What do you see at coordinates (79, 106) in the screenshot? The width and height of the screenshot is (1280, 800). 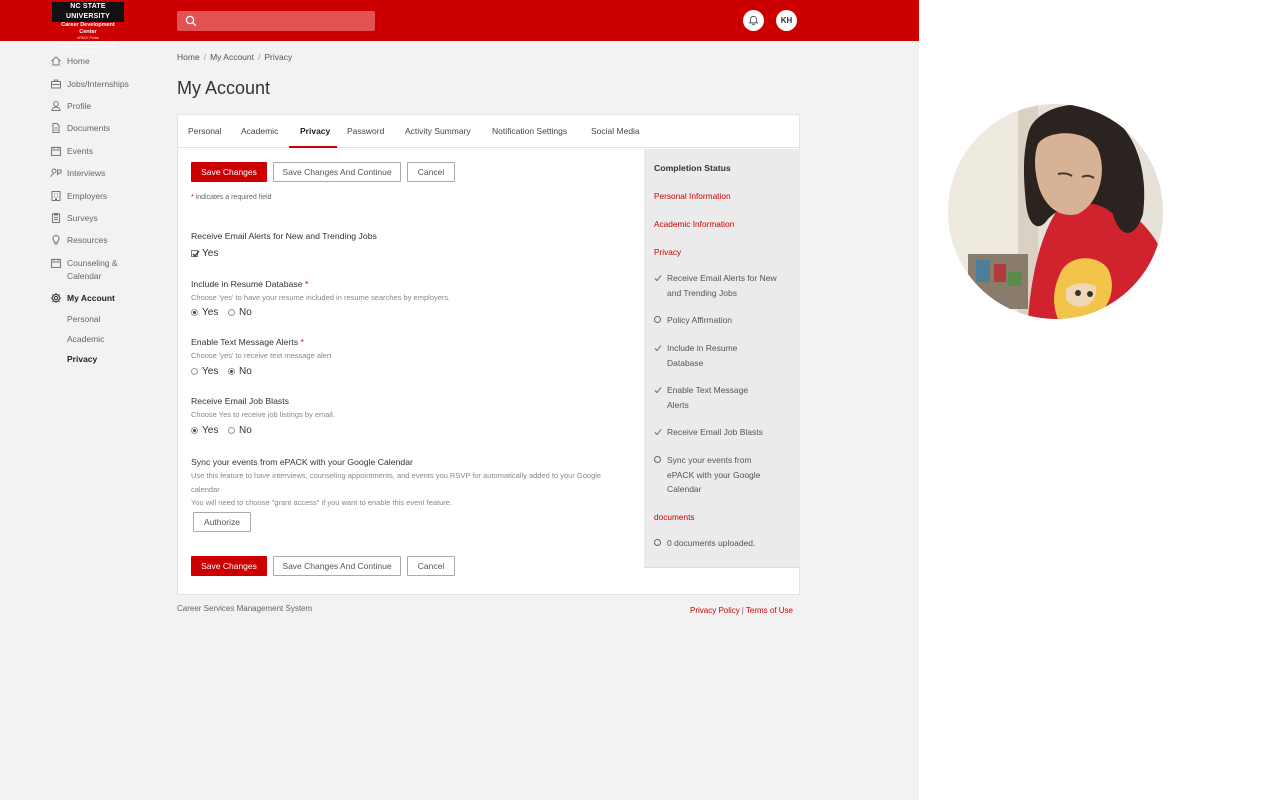 I see `sidebar-item-label: Profile` at bounding box center [79, 106].